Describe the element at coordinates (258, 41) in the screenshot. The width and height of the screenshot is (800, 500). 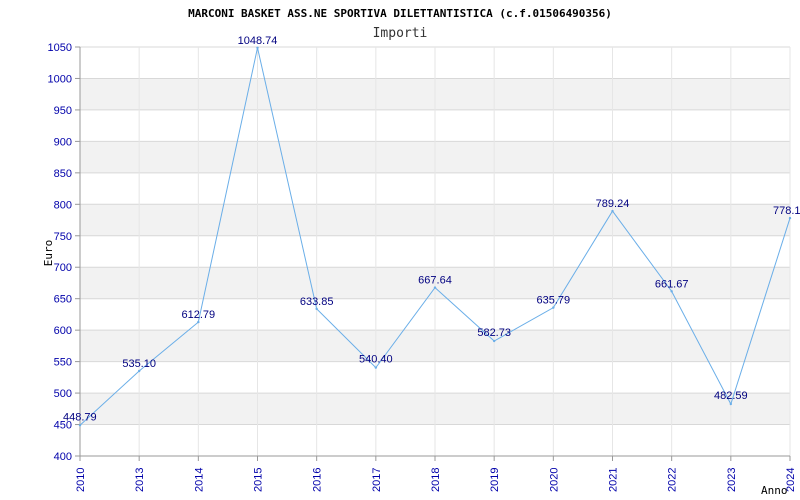
I see `data-label: 1048.74` at that location.